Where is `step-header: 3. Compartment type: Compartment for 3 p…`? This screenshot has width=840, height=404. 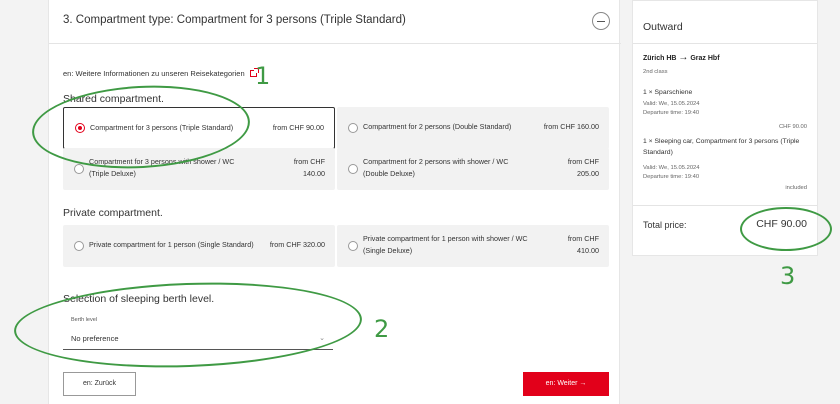
step-header: 3. Compartment type: Compartment for 3 p… is located at coordinates (335, 22).